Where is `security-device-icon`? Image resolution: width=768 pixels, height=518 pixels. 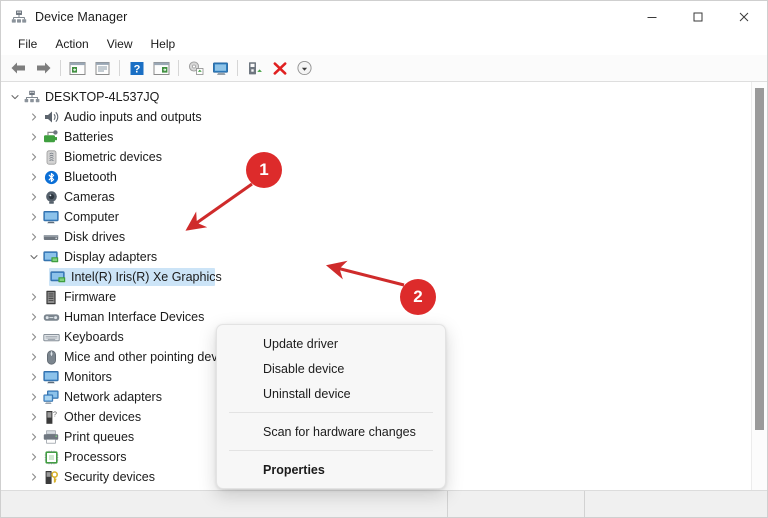 security-device-icon is located at coordinates (51, 477).